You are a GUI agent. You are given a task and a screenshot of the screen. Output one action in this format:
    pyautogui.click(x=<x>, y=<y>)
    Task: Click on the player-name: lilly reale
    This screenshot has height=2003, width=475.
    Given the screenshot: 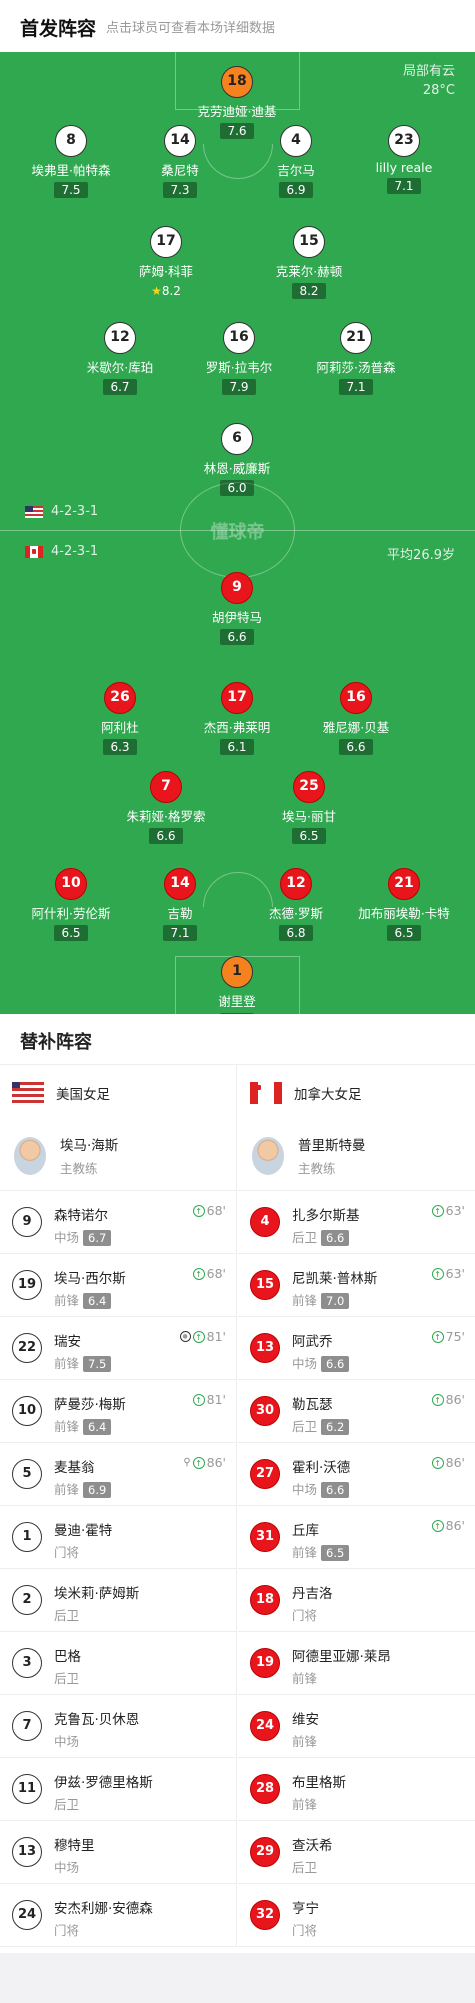 What is the action you would take?
    pyautogui.click(x=404, y=167)
    